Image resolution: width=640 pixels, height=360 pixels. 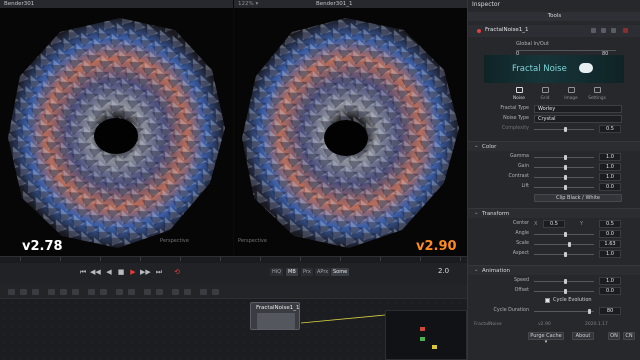 What do you see at coordinates (511, 310) in the screenshot?
I see `param-label: Cycle Duration` at bounding box center [511, 310].